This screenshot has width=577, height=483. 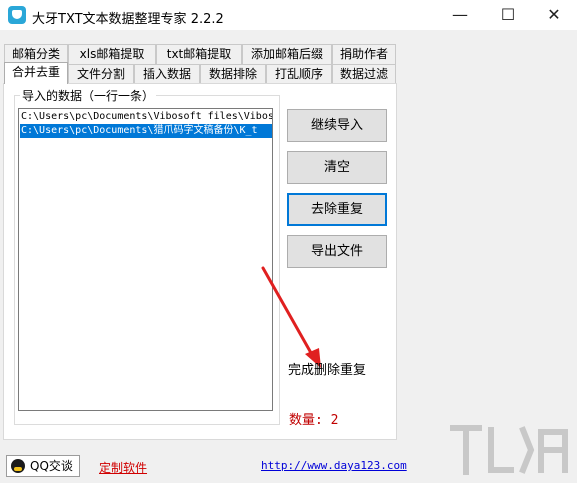 What do you see at coordinates (287, 54) in the screenshot?
I see `tab-add-mail-suffix: 添加邮箱后缀` at bounding box center [287, 54].